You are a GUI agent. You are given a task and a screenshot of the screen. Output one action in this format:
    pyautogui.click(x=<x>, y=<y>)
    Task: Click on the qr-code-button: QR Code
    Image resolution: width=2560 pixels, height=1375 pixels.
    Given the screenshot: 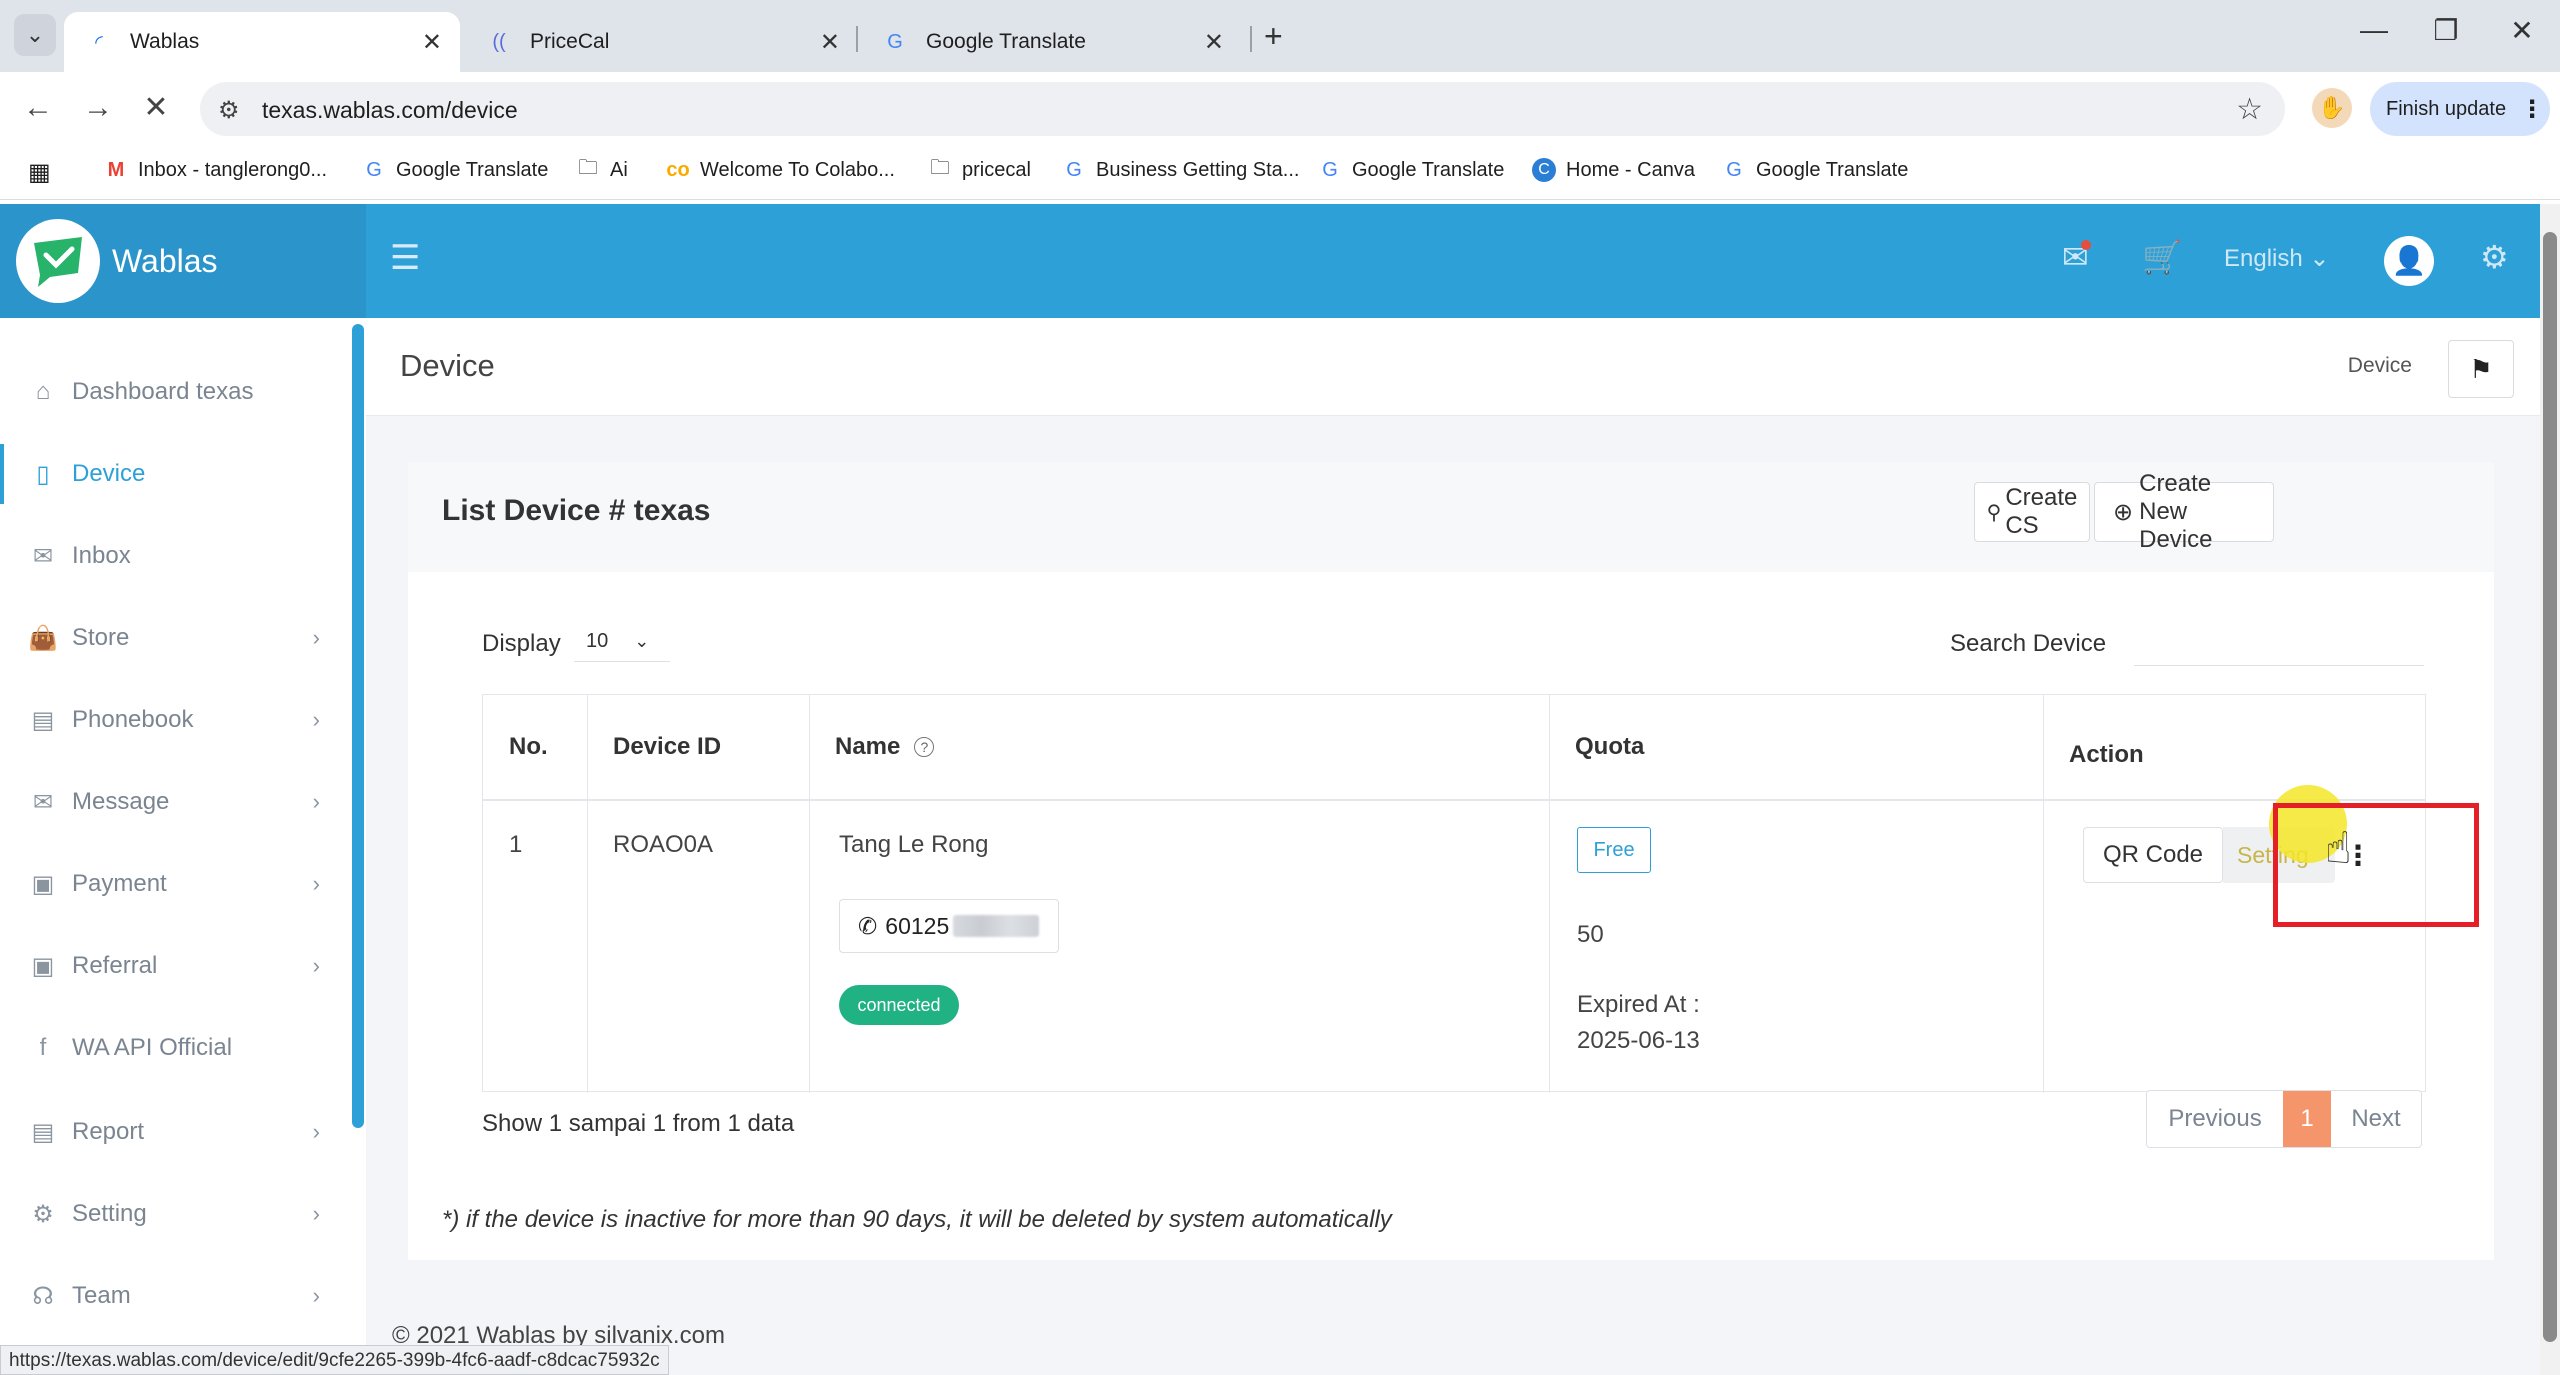 What is the action you would take?
    pyautogui.click(x=2153, y=855)
    